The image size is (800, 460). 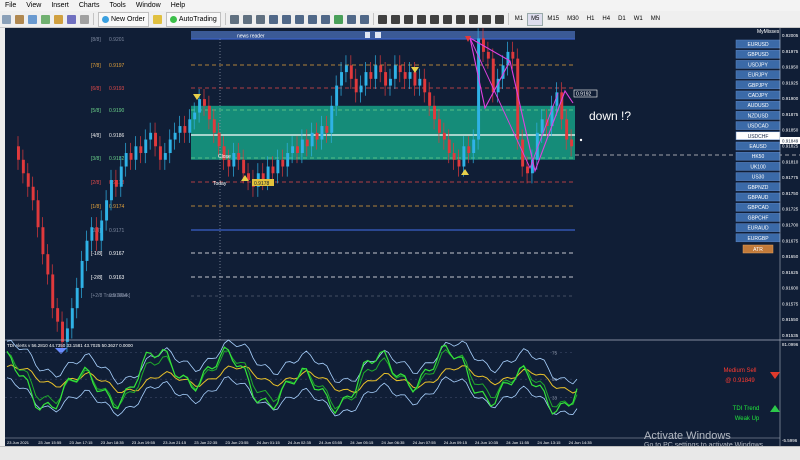 I want to click on timeframe-m1: M1, so click(x=519, y=19).